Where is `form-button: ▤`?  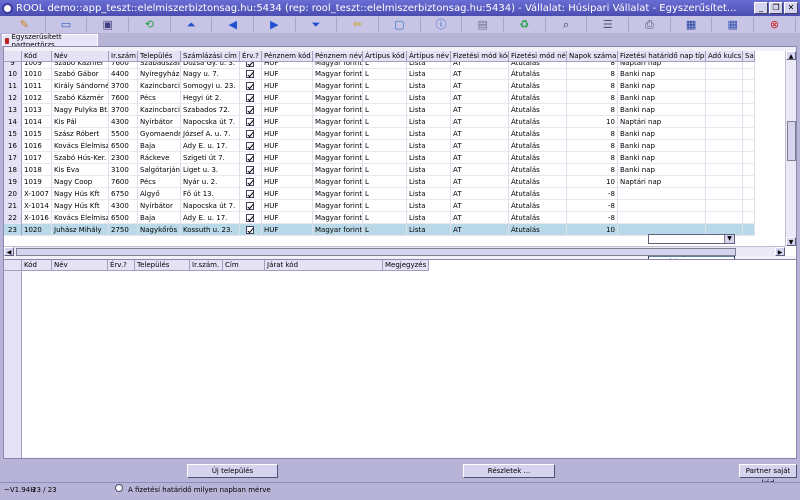
form-button: ▤ is located at coordinates (483, 24).